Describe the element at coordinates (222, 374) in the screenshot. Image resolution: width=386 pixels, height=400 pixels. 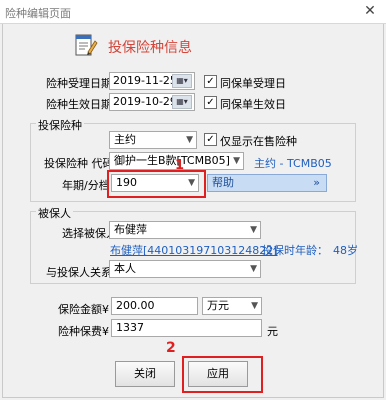
I see `highlight-box-apply` at that location.